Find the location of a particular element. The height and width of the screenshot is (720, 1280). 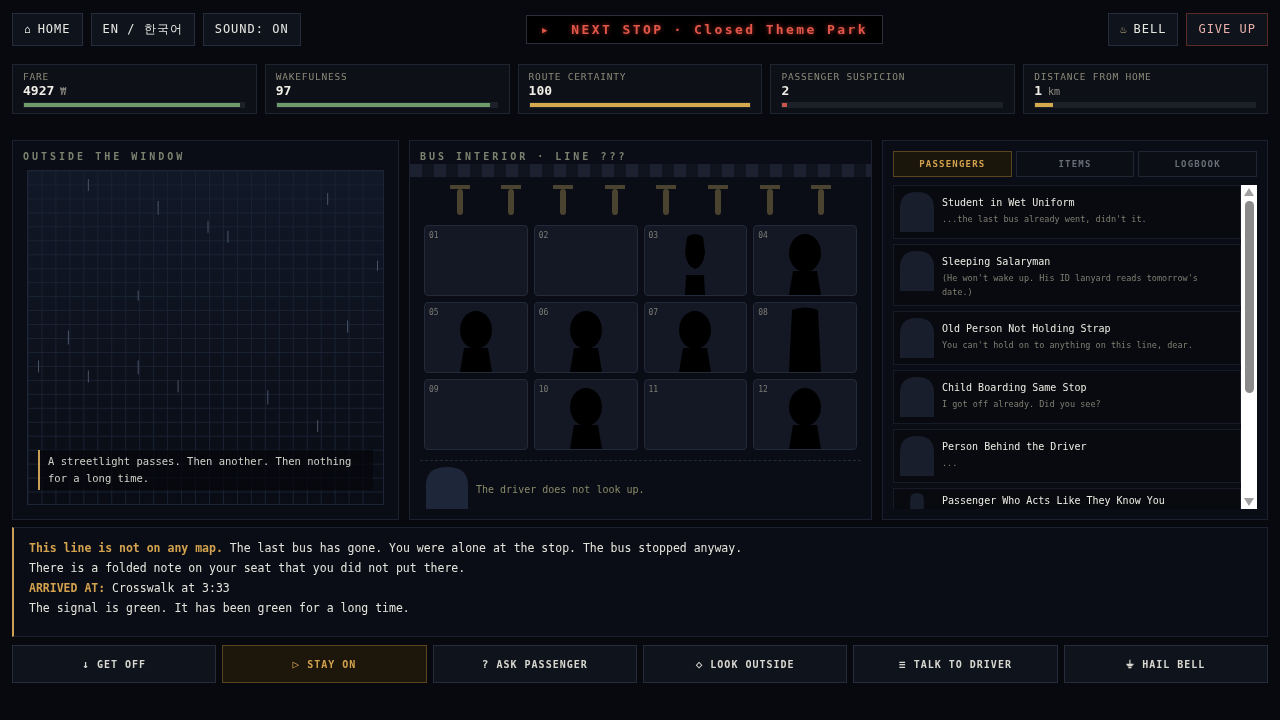

scrollbar is located at coordinates (1249, 347).